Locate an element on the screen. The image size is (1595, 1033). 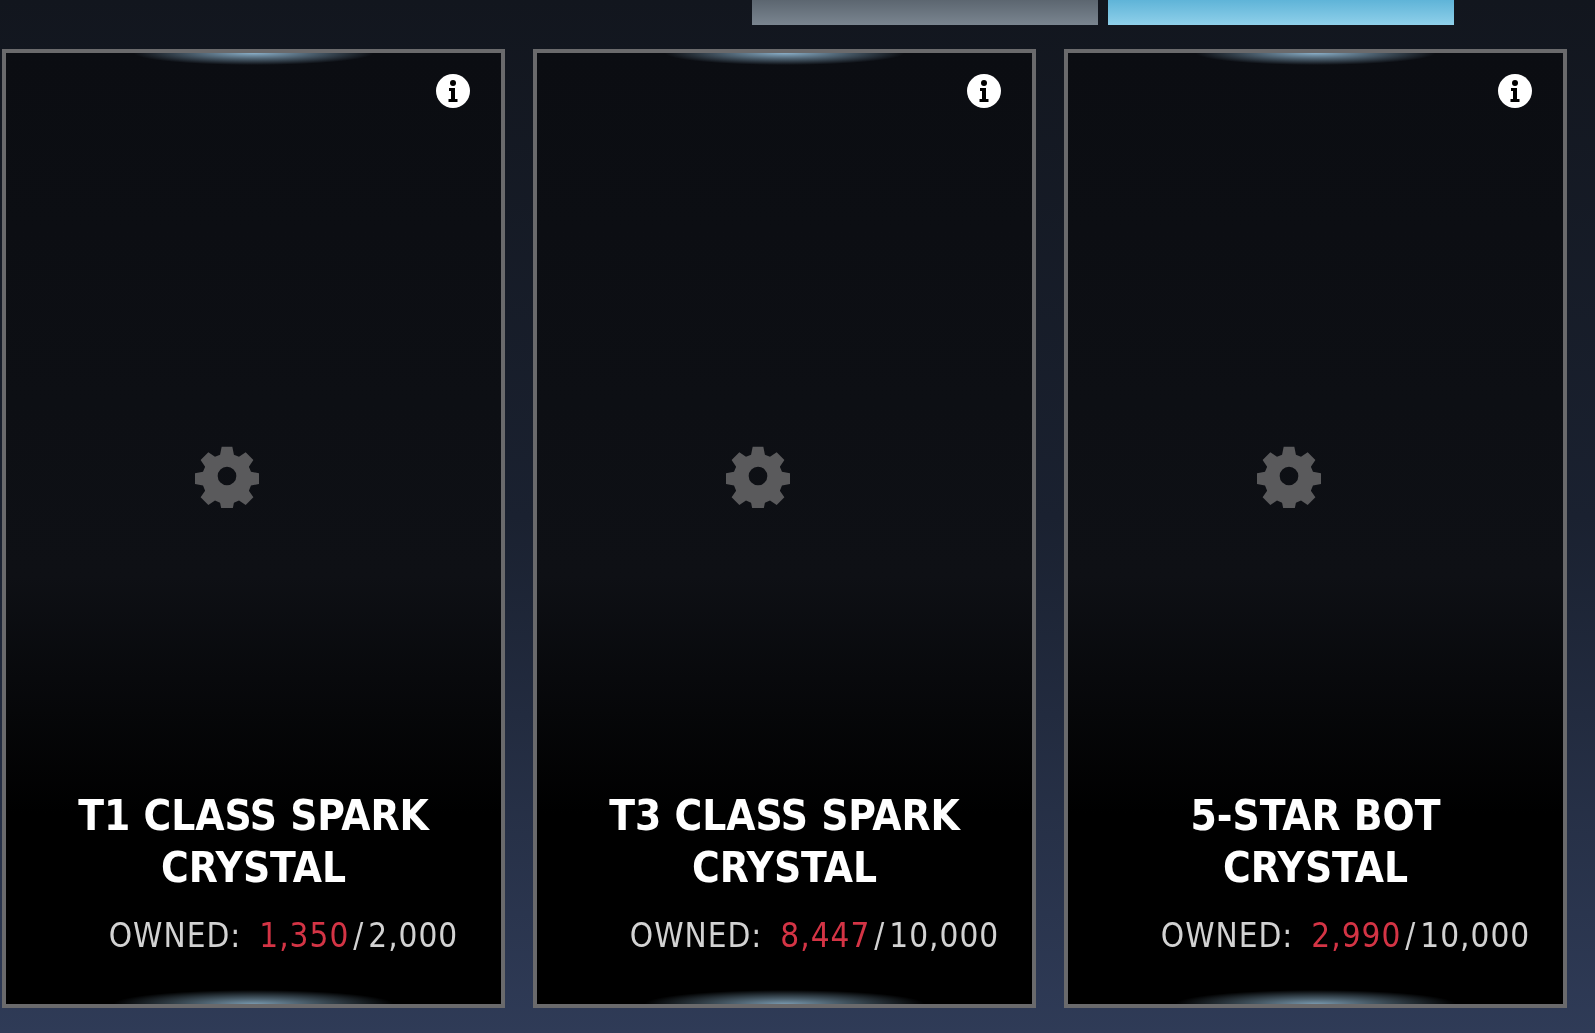
owned-count: 2,990 is located at coordinates (1356, 935).